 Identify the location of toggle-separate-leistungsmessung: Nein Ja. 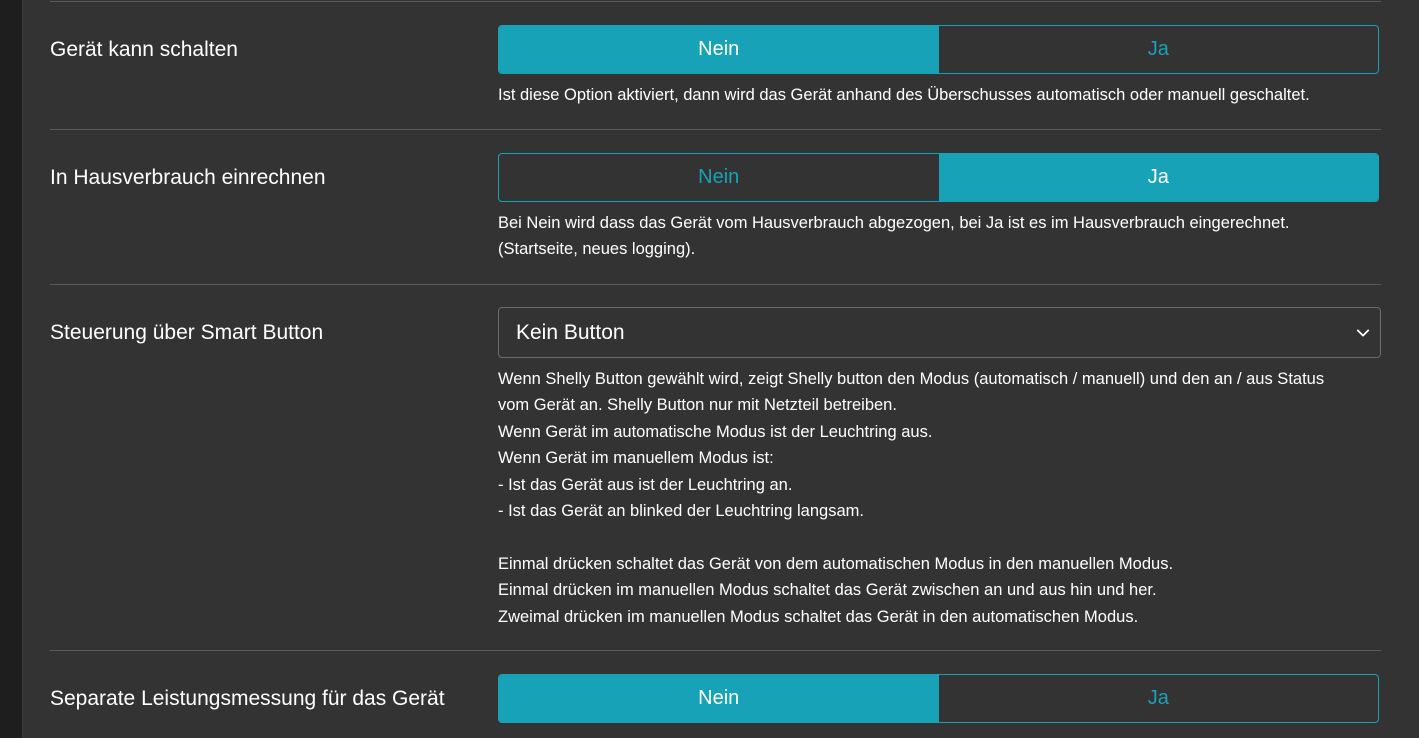
(938, 698).